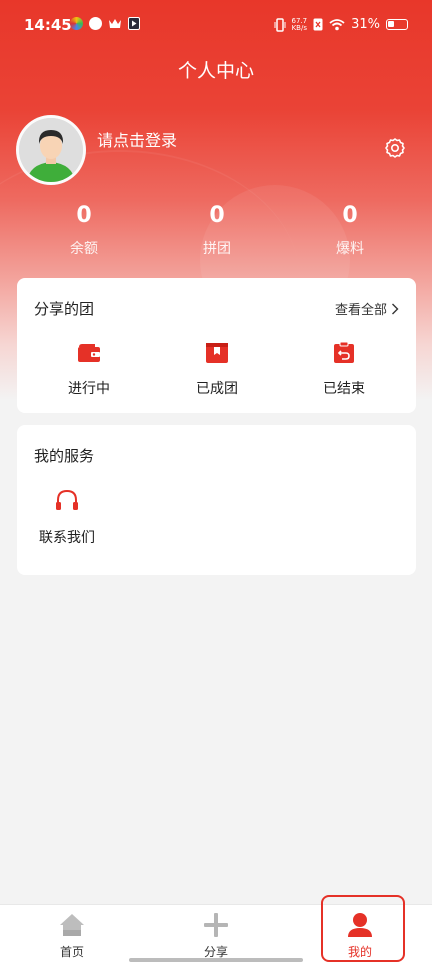 This screenshot has height=964, width=432. What do you see at coordinates (105, 23) in the screenshot?
I see `notification-icons` at bounding box center [105, 23].